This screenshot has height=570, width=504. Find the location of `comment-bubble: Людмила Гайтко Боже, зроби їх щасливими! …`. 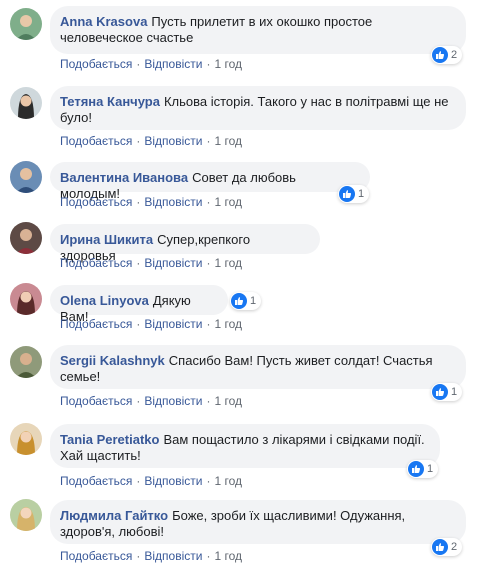

comment-bubble: Людмила Гайтко Боже, зроби їх щасливими! … is located at coordinates (258, 522).